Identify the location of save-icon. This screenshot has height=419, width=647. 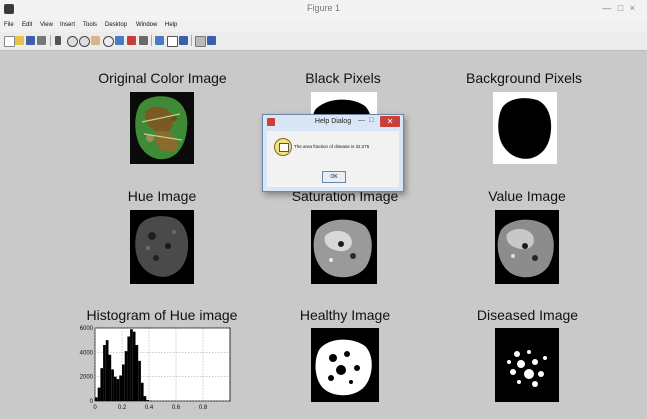
(30, 40).